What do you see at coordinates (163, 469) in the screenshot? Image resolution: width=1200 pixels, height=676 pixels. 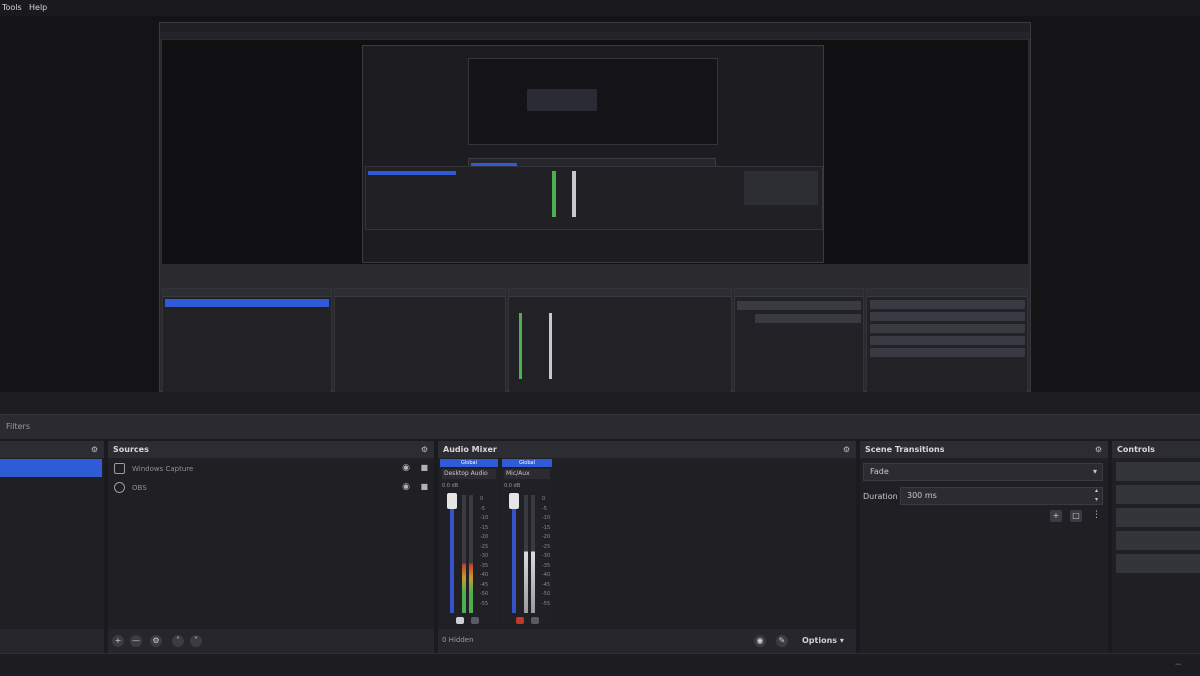 I see `source-label: Windows Capture` at bounding box center [163, 469].